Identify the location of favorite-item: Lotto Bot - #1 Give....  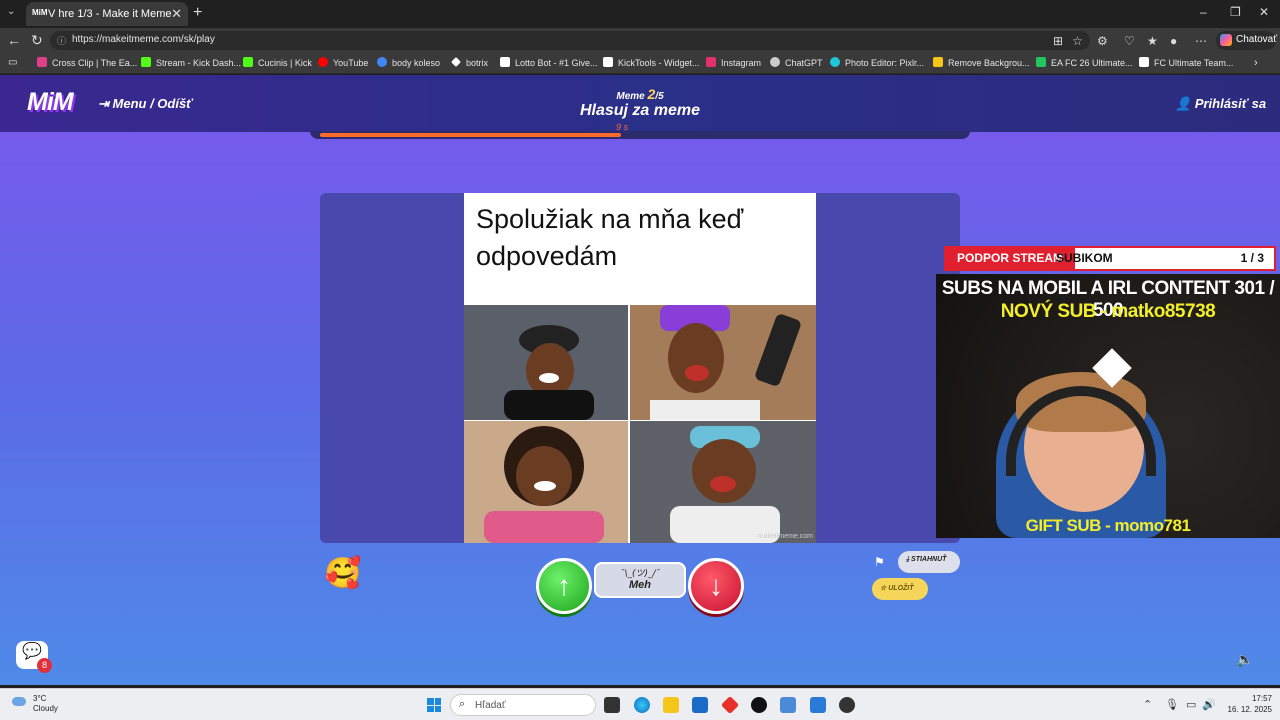
(549, 62).